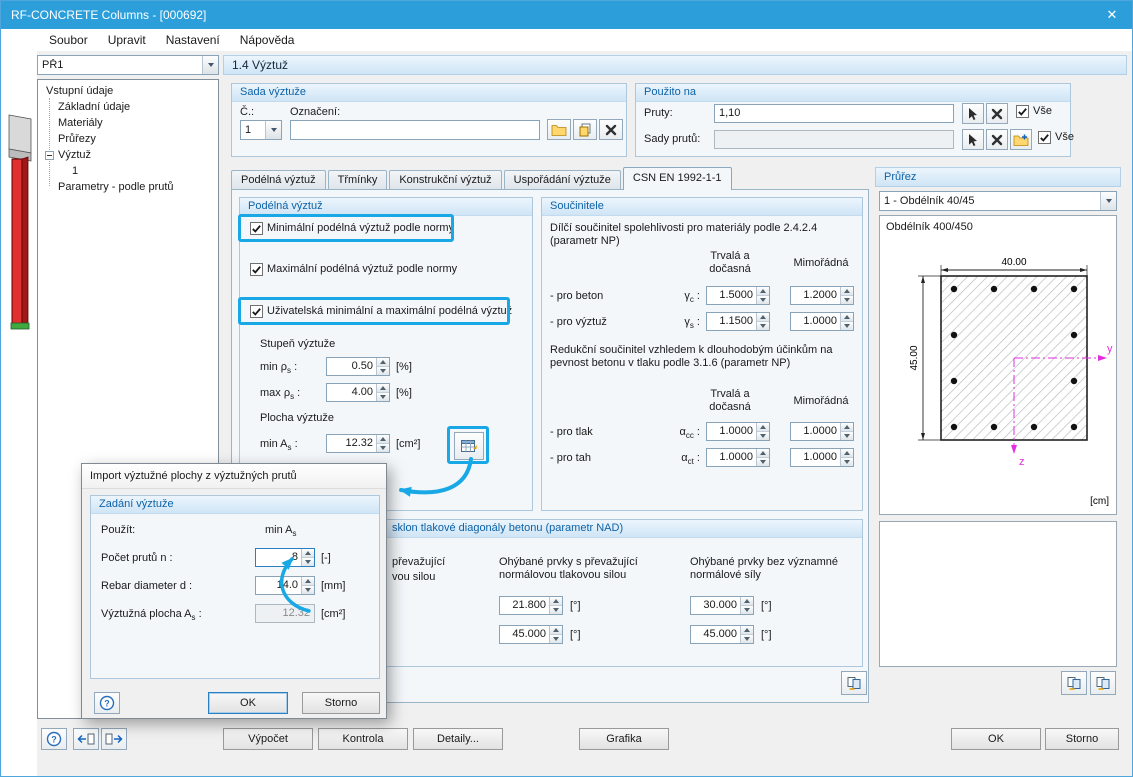  What do you see at coordinates (278, 180) in the screenshot?
I see `tab-podelna-vyztuz: Podélná výztuž` at bounding box center [278, 180].